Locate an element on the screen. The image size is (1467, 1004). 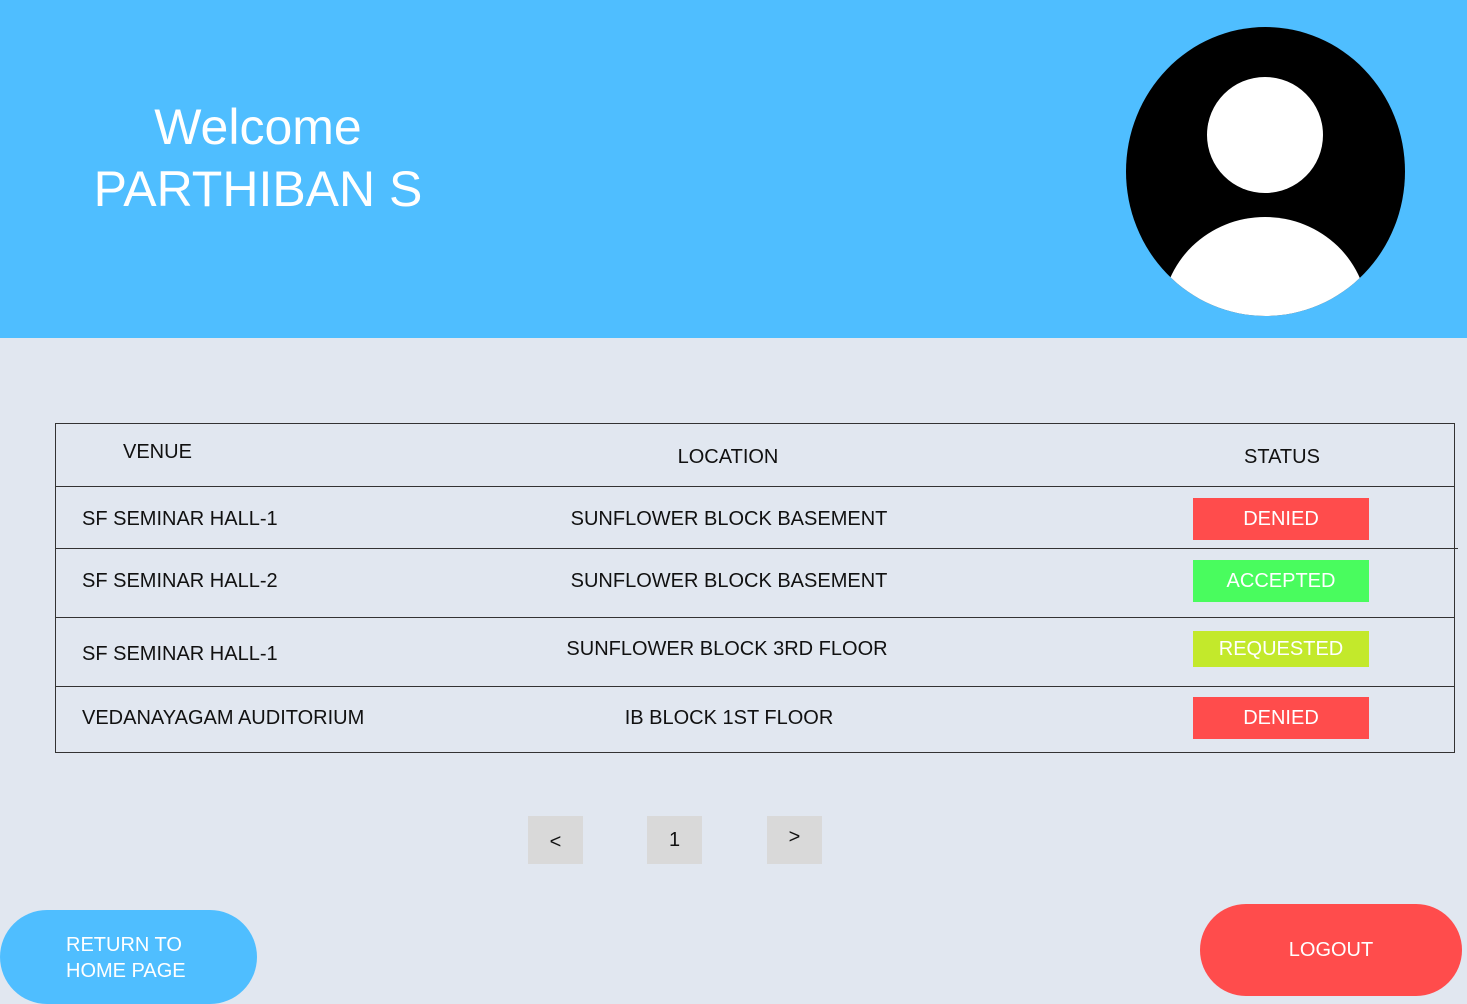
table-row-location: IB BLOCK 1ST FLOOR is located at coordinates (729, 718).